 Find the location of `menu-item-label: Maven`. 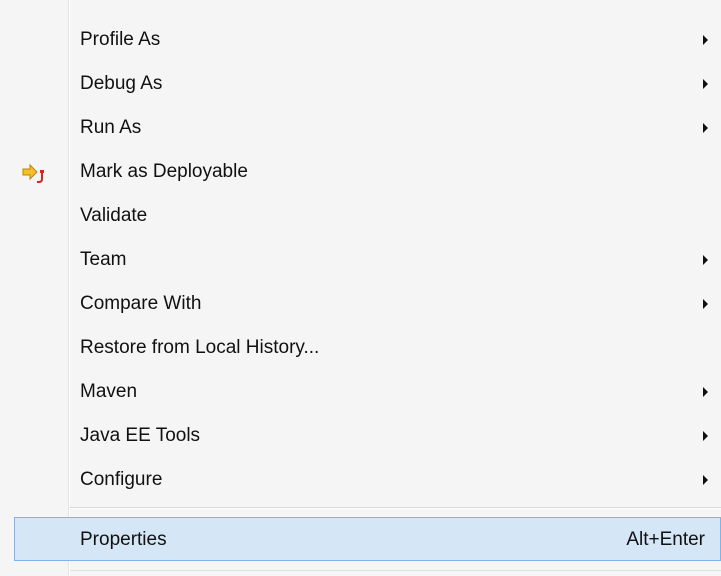

menu-item-label: Maven is located at coordinates (109, 391).